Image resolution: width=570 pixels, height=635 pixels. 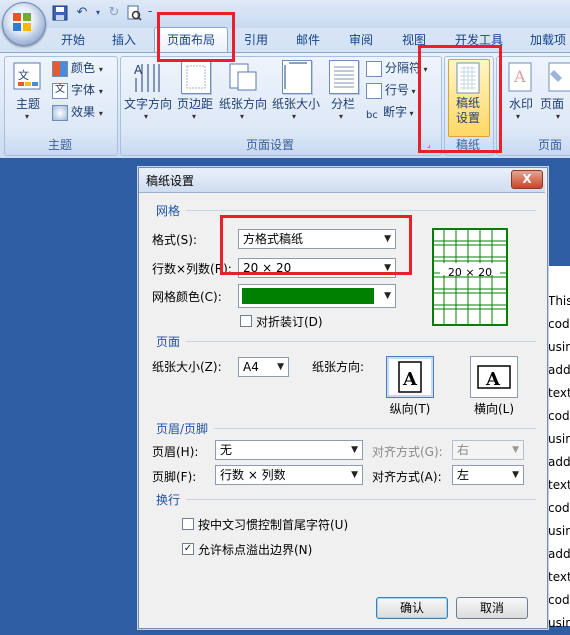 I want to click on tab-view: 视图, so click(x=414, y=40).